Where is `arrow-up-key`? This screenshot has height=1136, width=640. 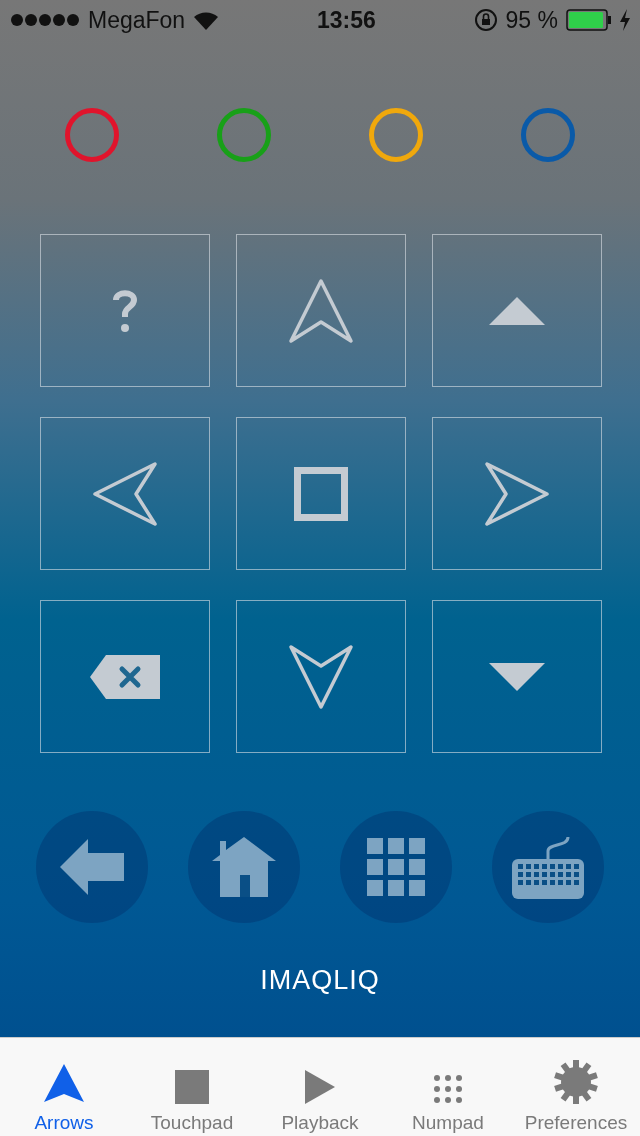 arrow-up-key is located at coordinates (321, 310).